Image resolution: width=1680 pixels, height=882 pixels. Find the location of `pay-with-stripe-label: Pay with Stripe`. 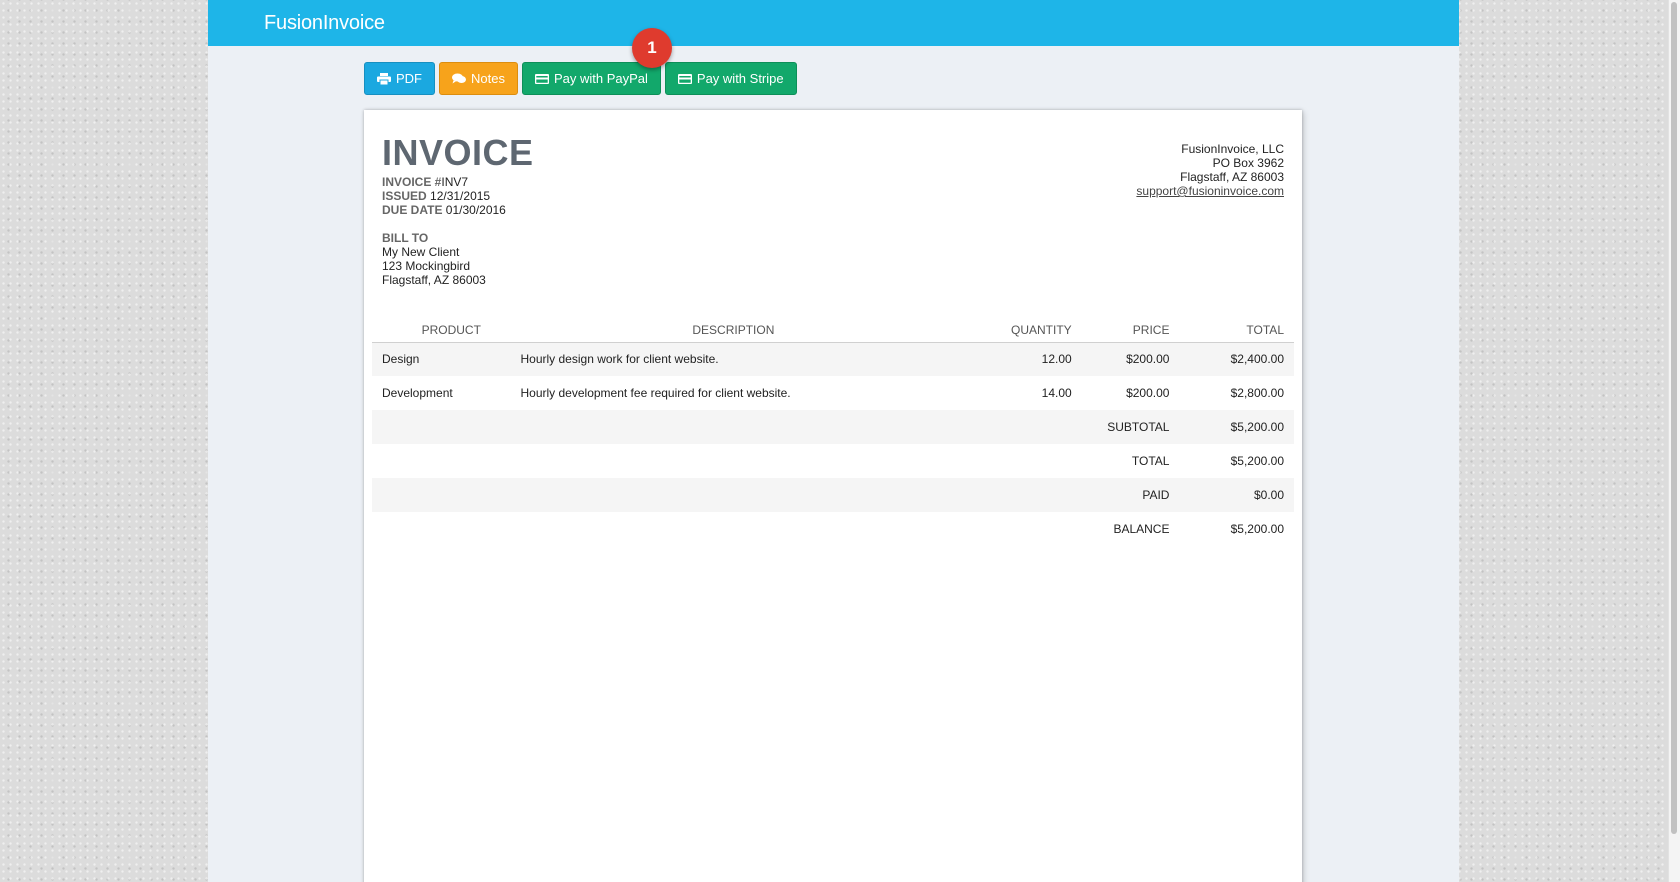

pay-with-stripe-label: Pay with Stripe is located at coordinates (740, 78).